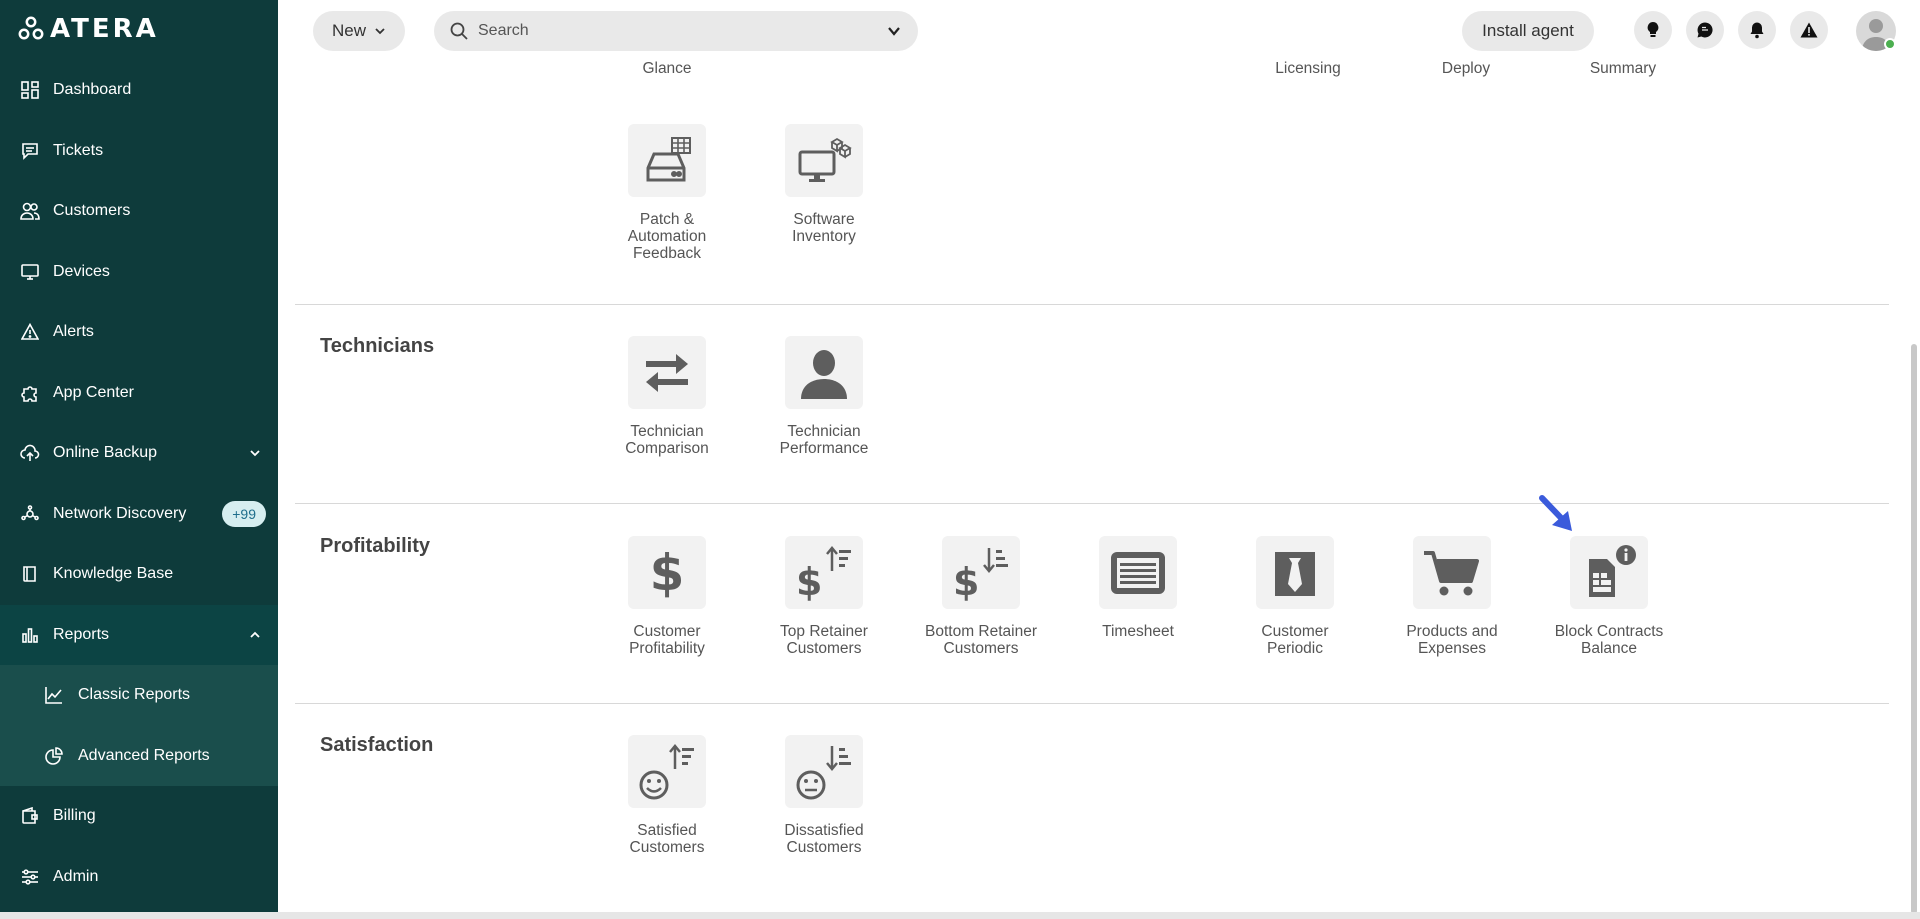  Describe the element at coordinates (139, 272) in the screenshot. I see `sidebar-item-devices: Devices` at that location.